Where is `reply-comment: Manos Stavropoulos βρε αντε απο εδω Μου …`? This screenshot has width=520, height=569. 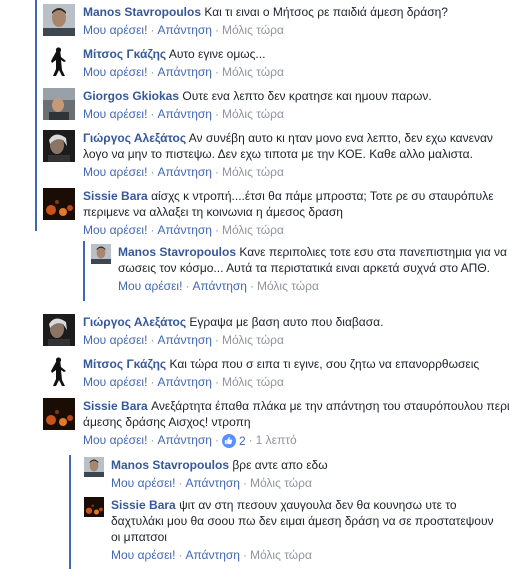
reply-comment: Manos Stavropoulos βρε αντε απο εδω Μου … is located at coordinates (299, 474).